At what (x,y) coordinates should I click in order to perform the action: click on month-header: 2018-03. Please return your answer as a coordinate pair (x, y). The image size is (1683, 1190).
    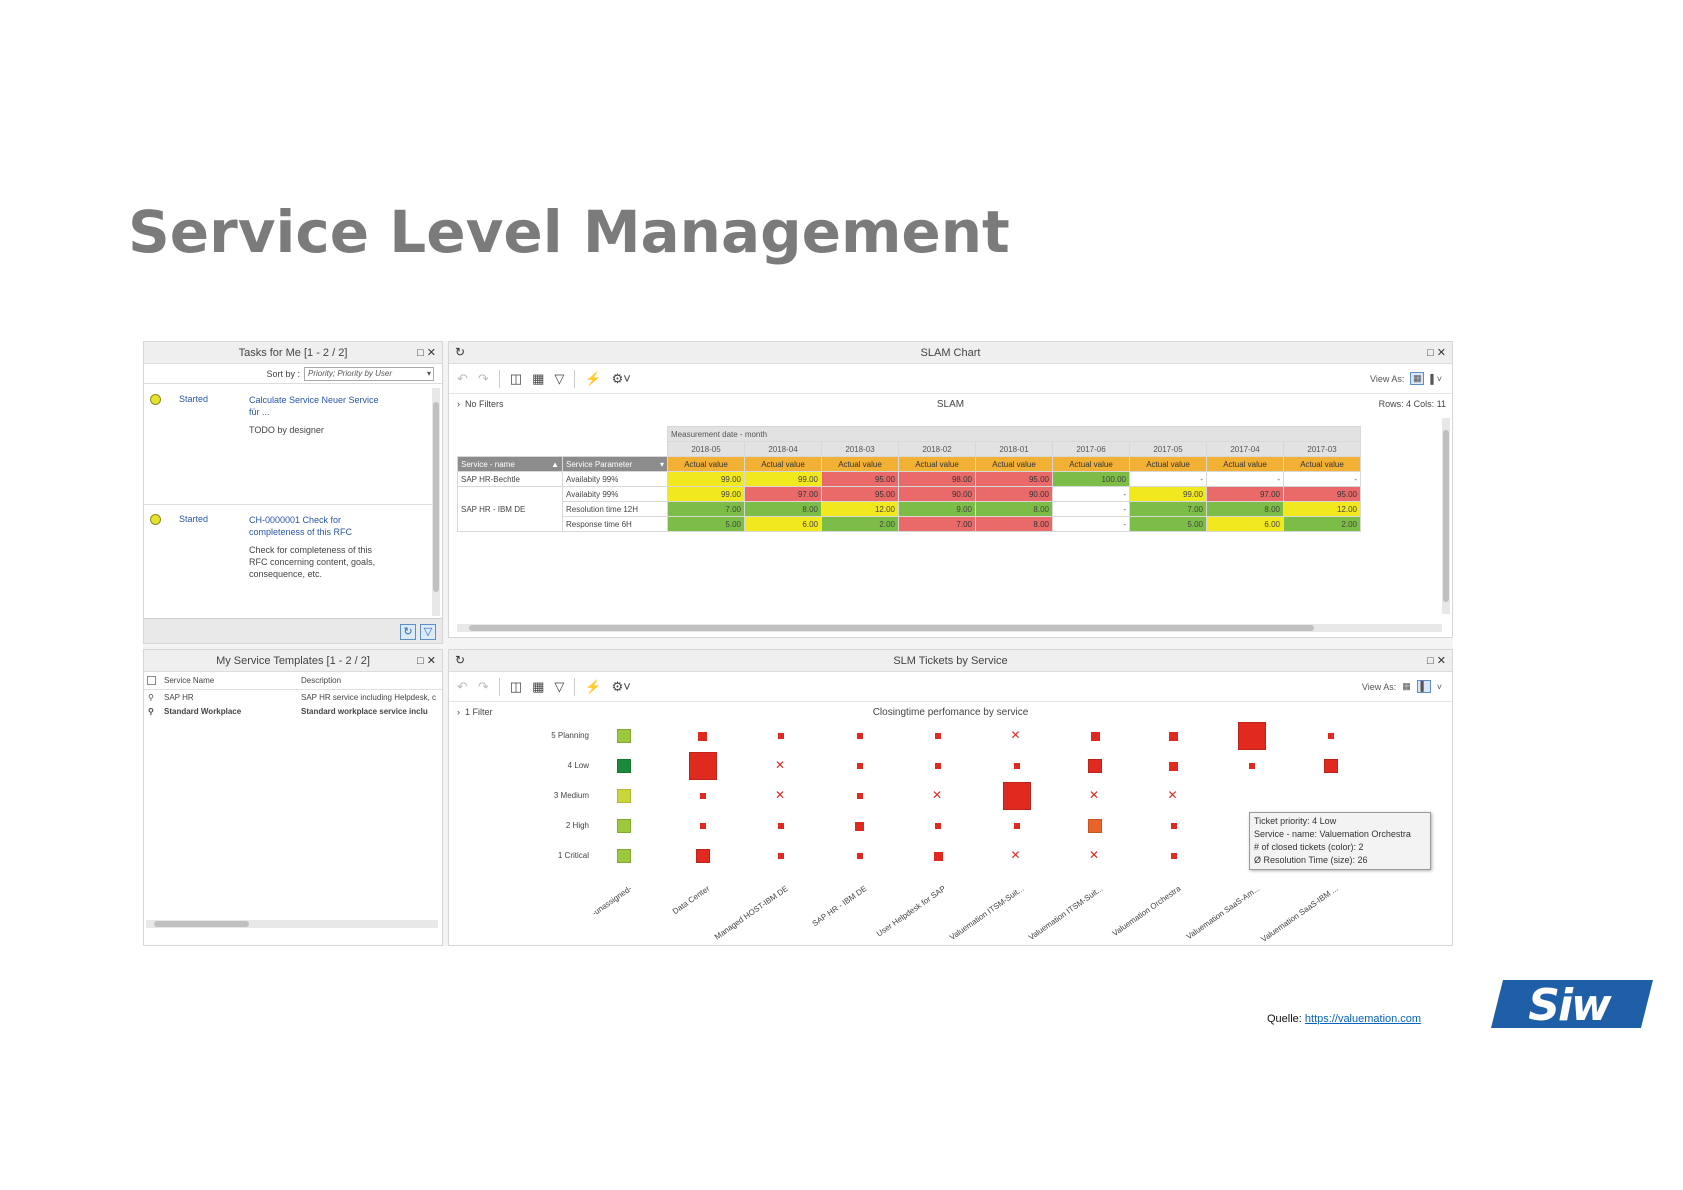
    Looking at the image, I should click on (860, 449).